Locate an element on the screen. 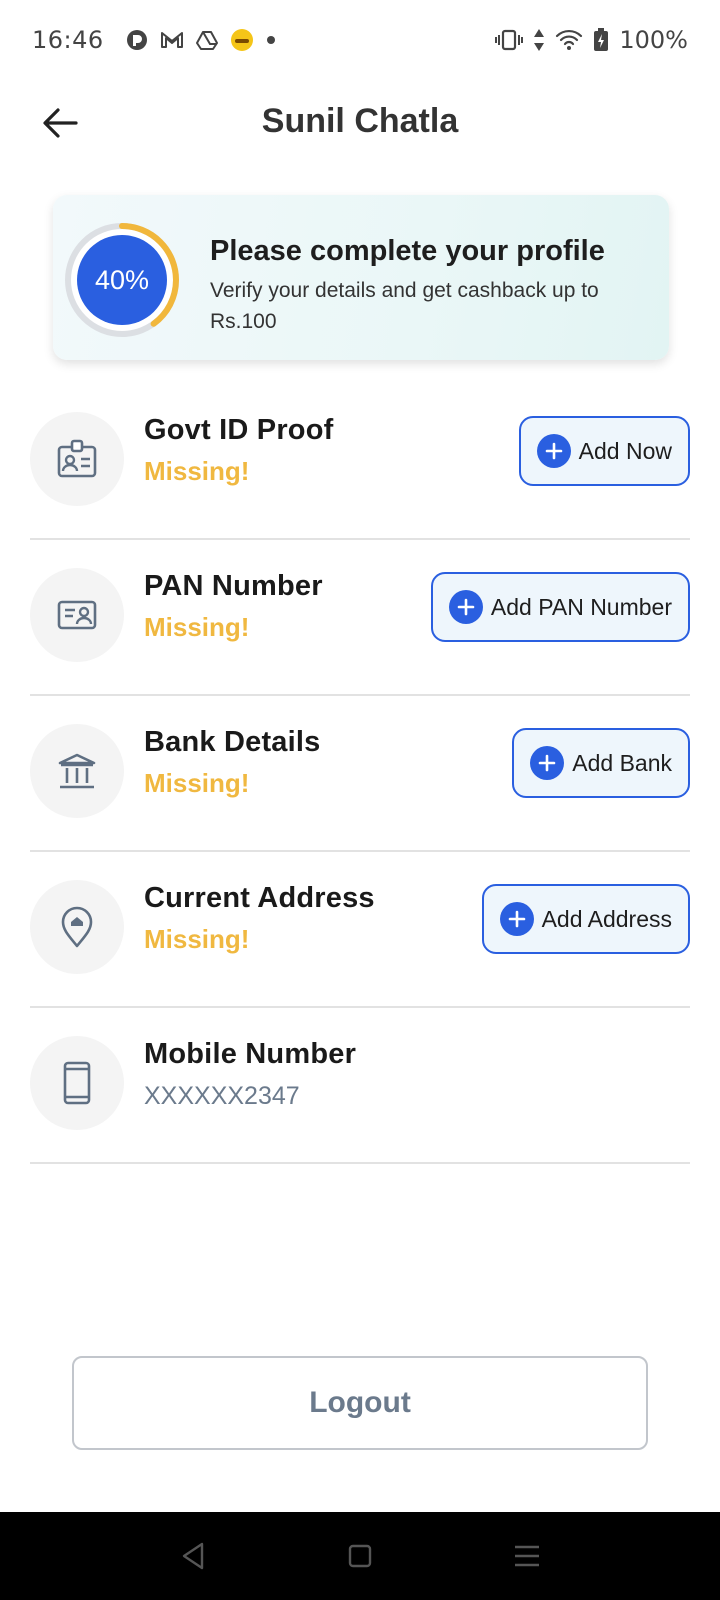 This screenshot has height=1600, width=720. location-home-icon-wrap is located at coordinates (77, 927).